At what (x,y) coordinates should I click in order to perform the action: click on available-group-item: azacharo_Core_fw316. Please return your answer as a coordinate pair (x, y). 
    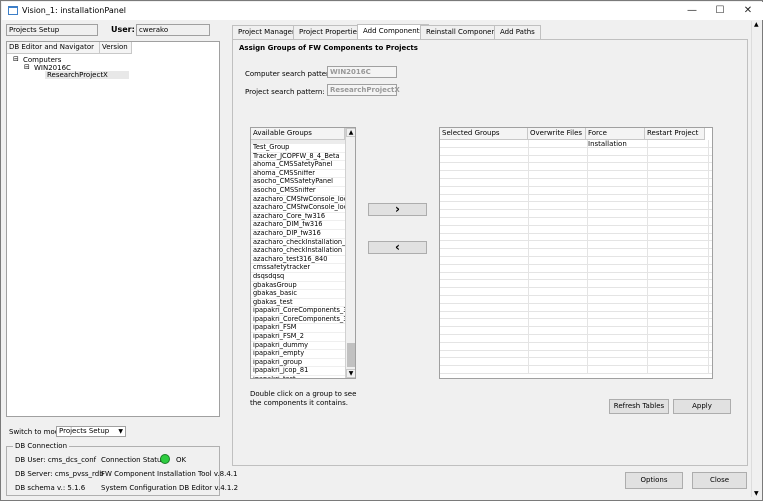
    Looking at the image, I should click on (298, 217).